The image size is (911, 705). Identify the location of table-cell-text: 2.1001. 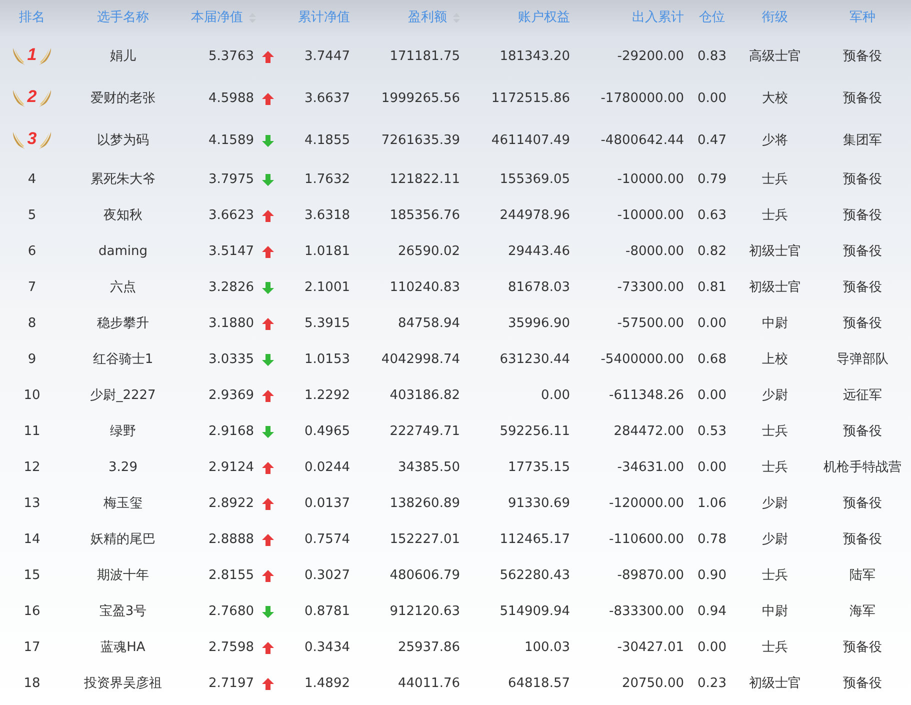
(327, 288).